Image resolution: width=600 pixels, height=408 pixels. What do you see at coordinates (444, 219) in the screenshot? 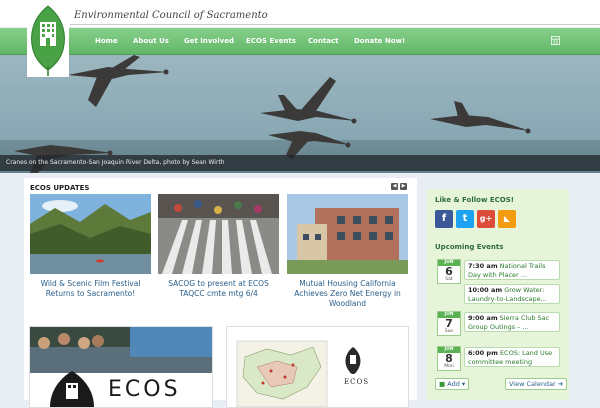
I see `facebook-icon: f` at bounding box center [444, 219].